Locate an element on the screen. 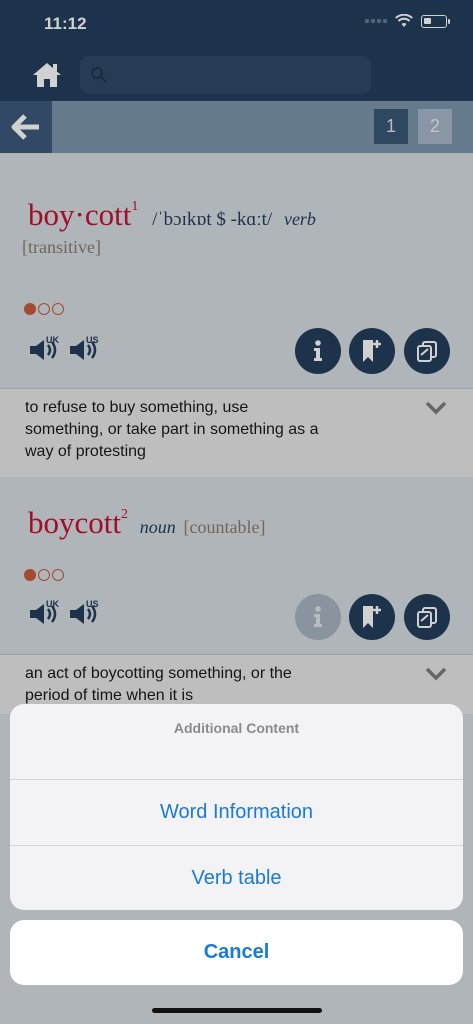 The height and width of the screenshot is (1024, 473). word-information-option: Word Information is located at coordinates (236, 812).